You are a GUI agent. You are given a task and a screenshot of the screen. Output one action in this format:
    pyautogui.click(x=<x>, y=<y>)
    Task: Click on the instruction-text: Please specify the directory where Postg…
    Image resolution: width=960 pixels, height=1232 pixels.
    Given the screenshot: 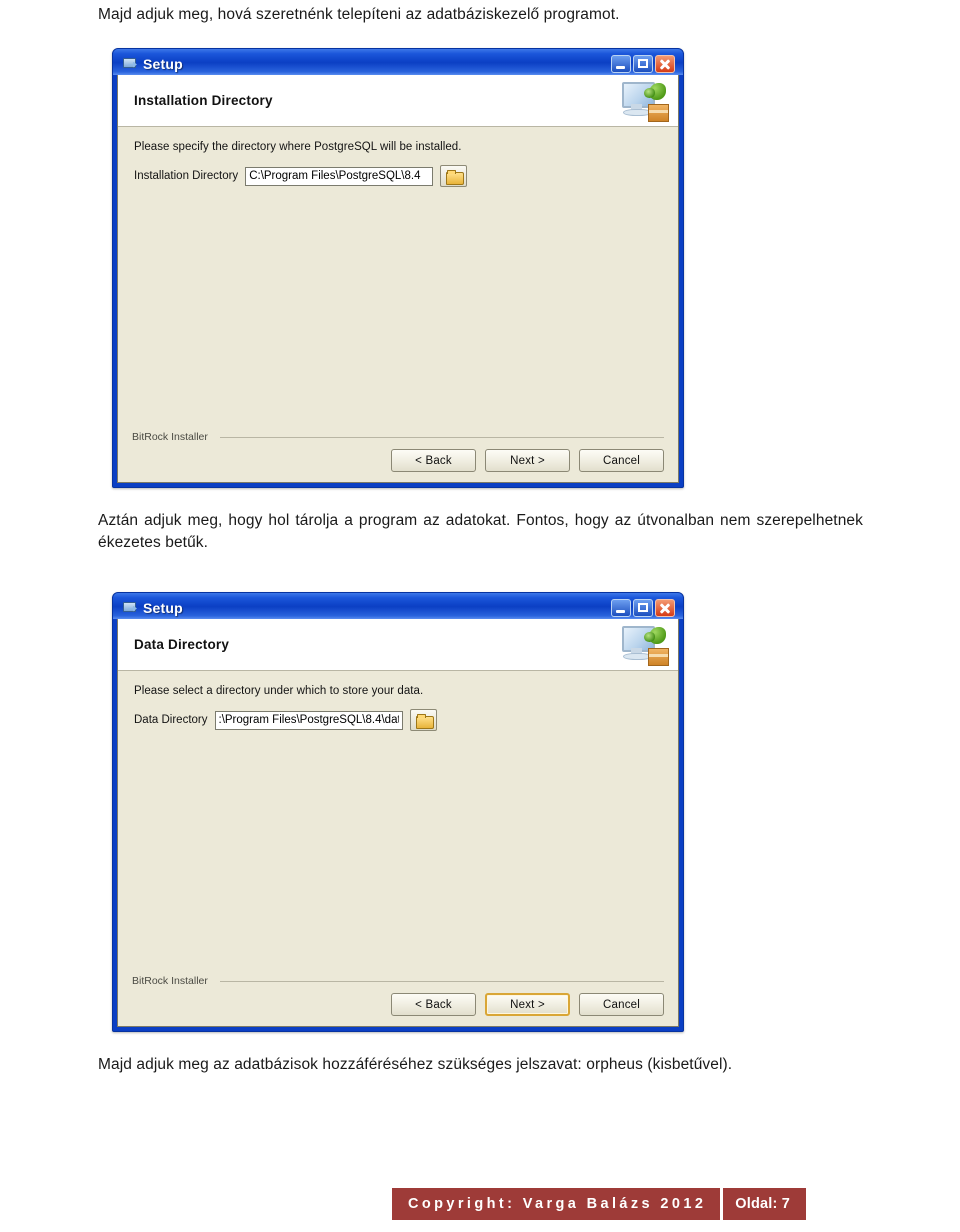 What is the action you would take?
    pyautogui.click(x=298, y=147)
    